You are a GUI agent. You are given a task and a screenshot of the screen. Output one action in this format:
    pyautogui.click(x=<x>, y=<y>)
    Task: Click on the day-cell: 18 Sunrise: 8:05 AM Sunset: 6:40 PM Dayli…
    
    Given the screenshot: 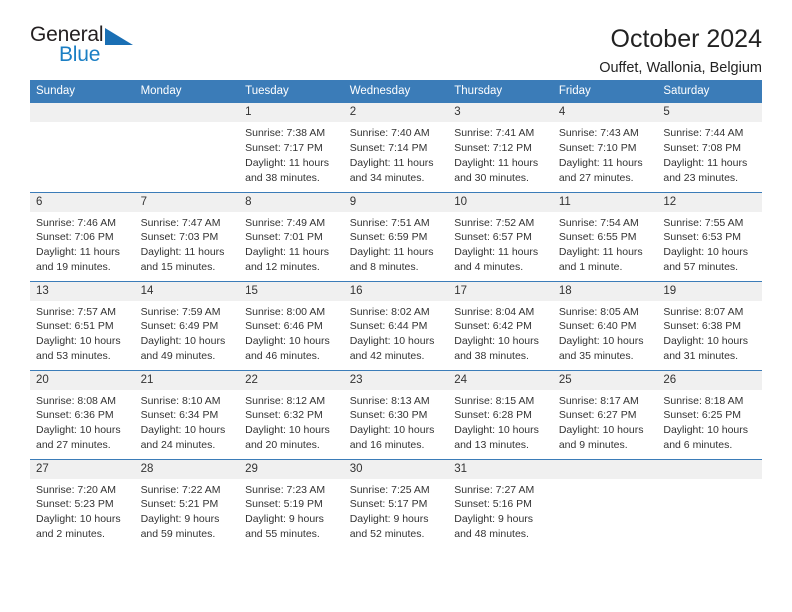 What is the action you would take?
    pyautogui.click(x=605, y=325)
    